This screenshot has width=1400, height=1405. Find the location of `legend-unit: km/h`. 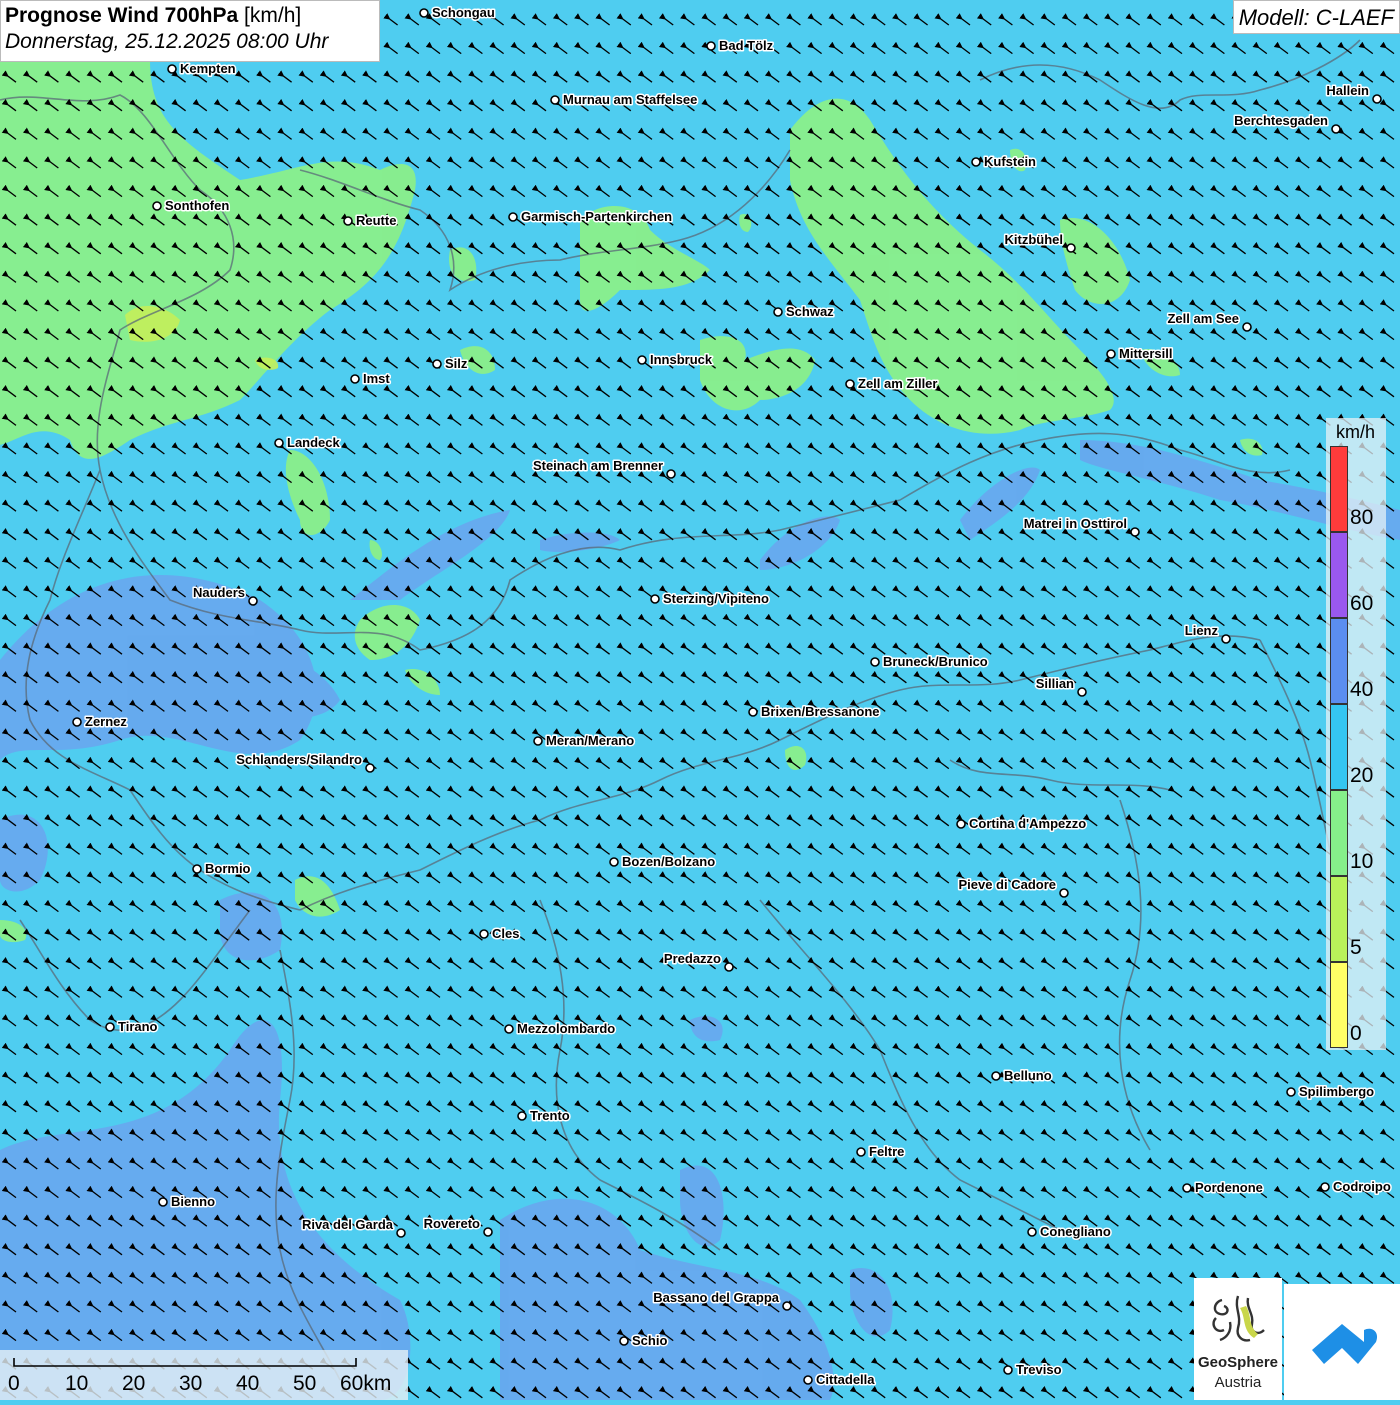

legend-unit: km/h is located at coordinates (1356, 432).